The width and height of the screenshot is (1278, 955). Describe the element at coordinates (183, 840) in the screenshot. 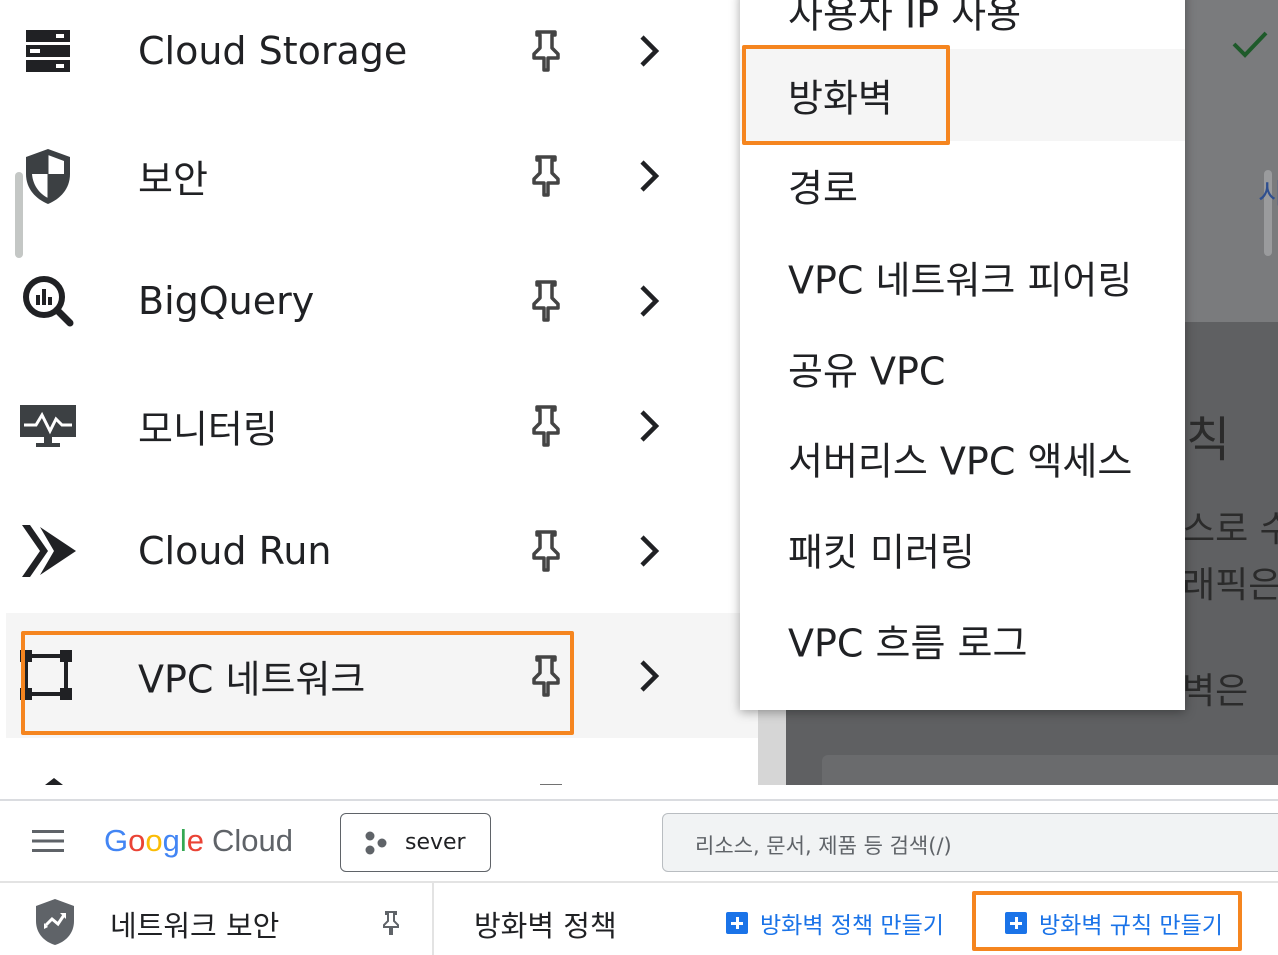

I see `logo-letter: l` at that location.